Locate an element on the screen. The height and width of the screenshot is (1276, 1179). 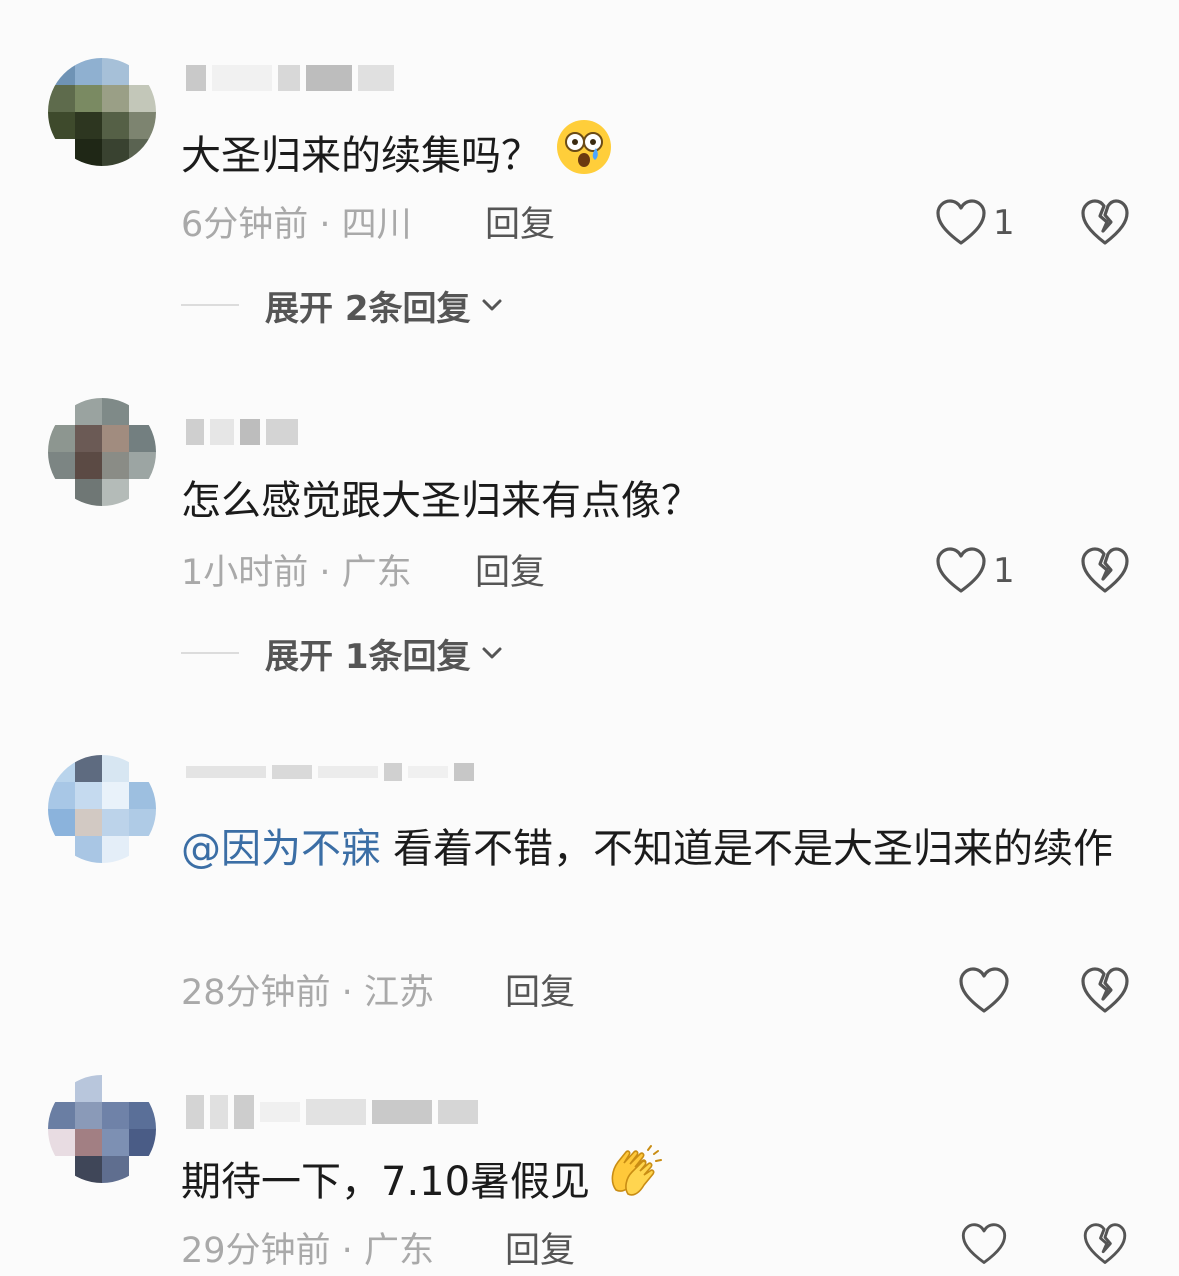
comment-meta: 6分钟前 · 四川 is located at coordinates (296, 225).